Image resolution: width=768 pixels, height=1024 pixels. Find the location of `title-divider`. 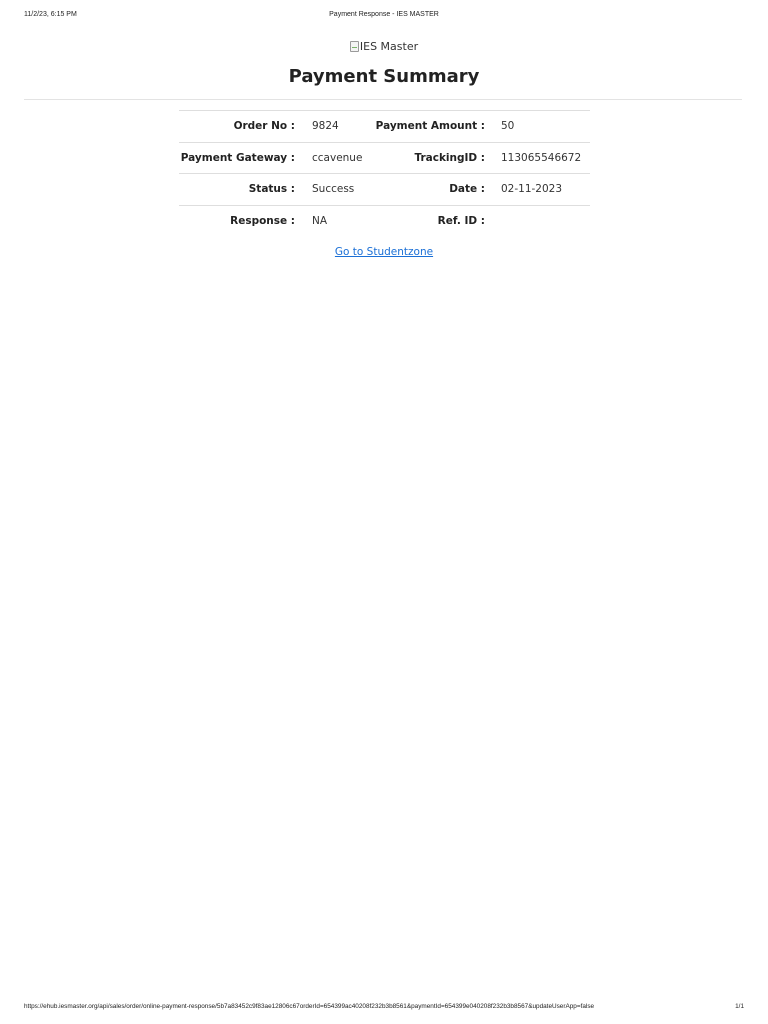

title-divider is located at coordinates (383, 99).